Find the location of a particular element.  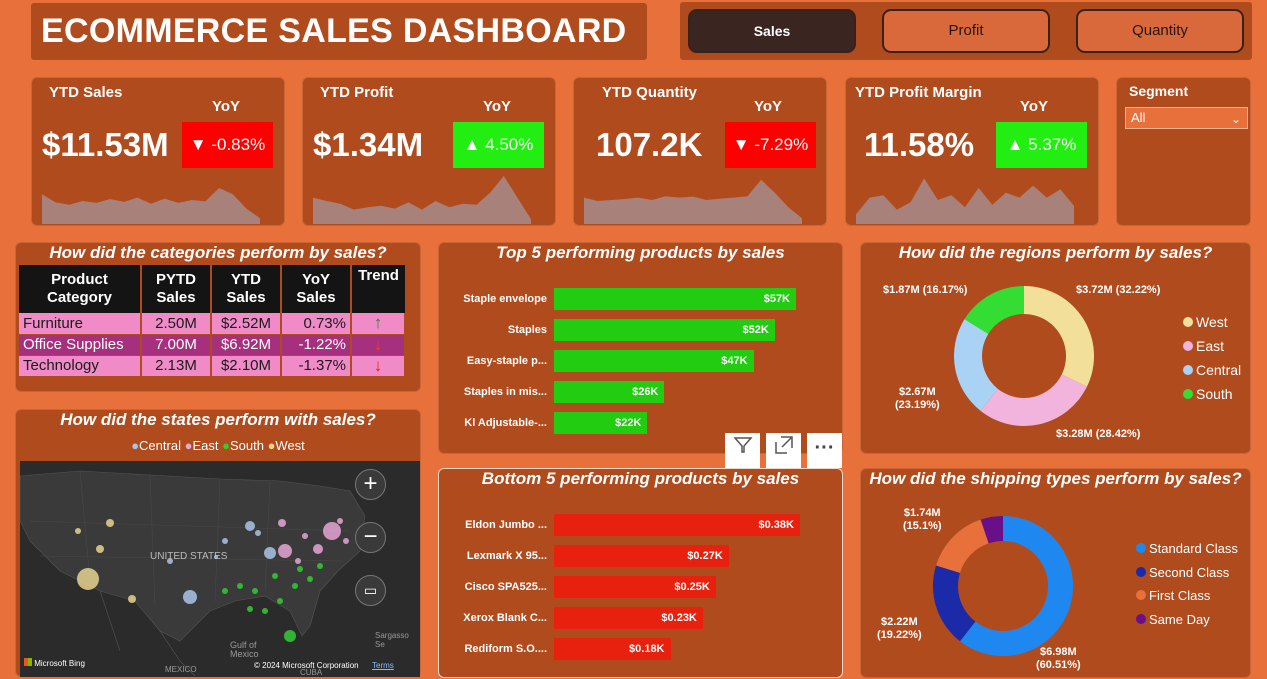

legend-item: ●West is located at coordinates (286, 445).